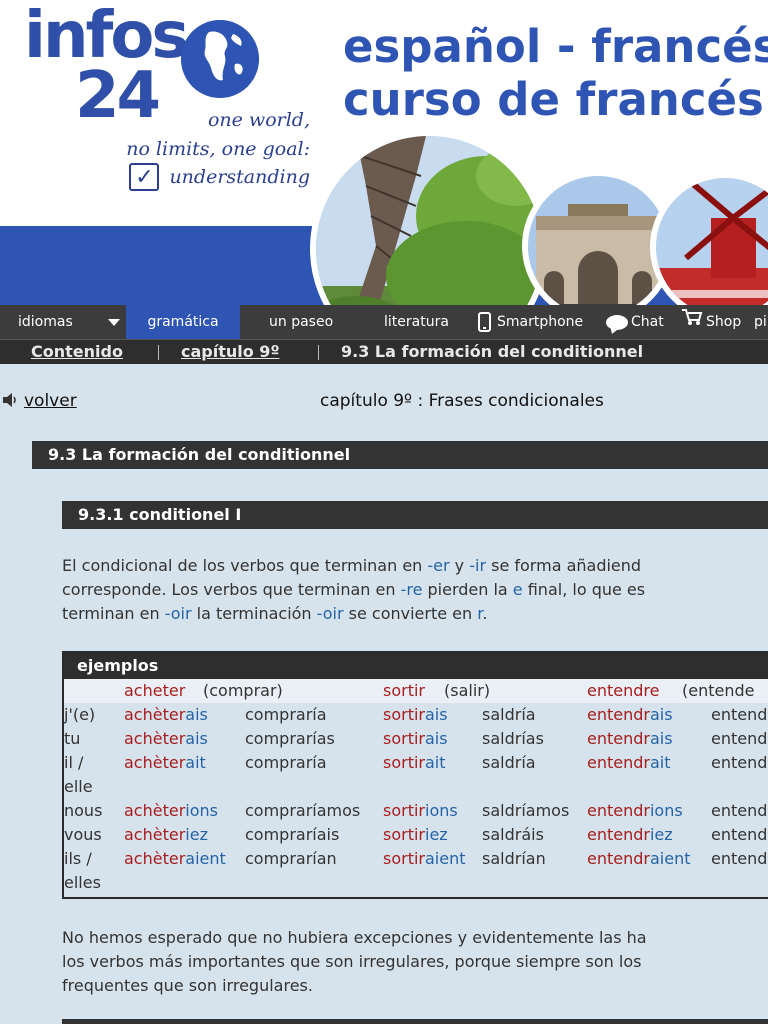 The width and height of the screenshot is (768, 1024). Describe the element at coordinates (517, 589) in the screenshot. I see `letter-e: e` at that location.